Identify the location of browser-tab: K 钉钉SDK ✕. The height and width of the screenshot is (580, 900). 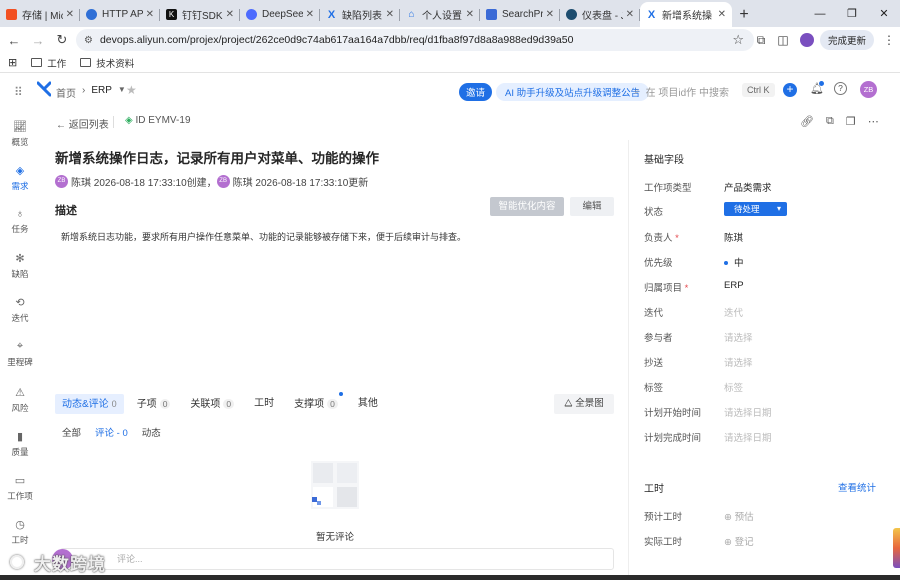
(200, 14).